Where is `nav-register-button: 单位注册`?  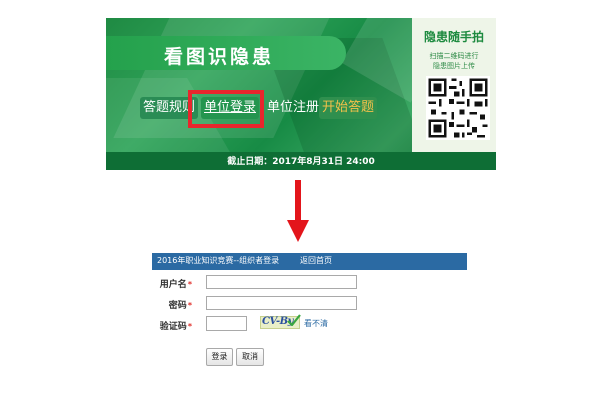
nav-register-button: 单位注册 is located at coordinates (293, 108).